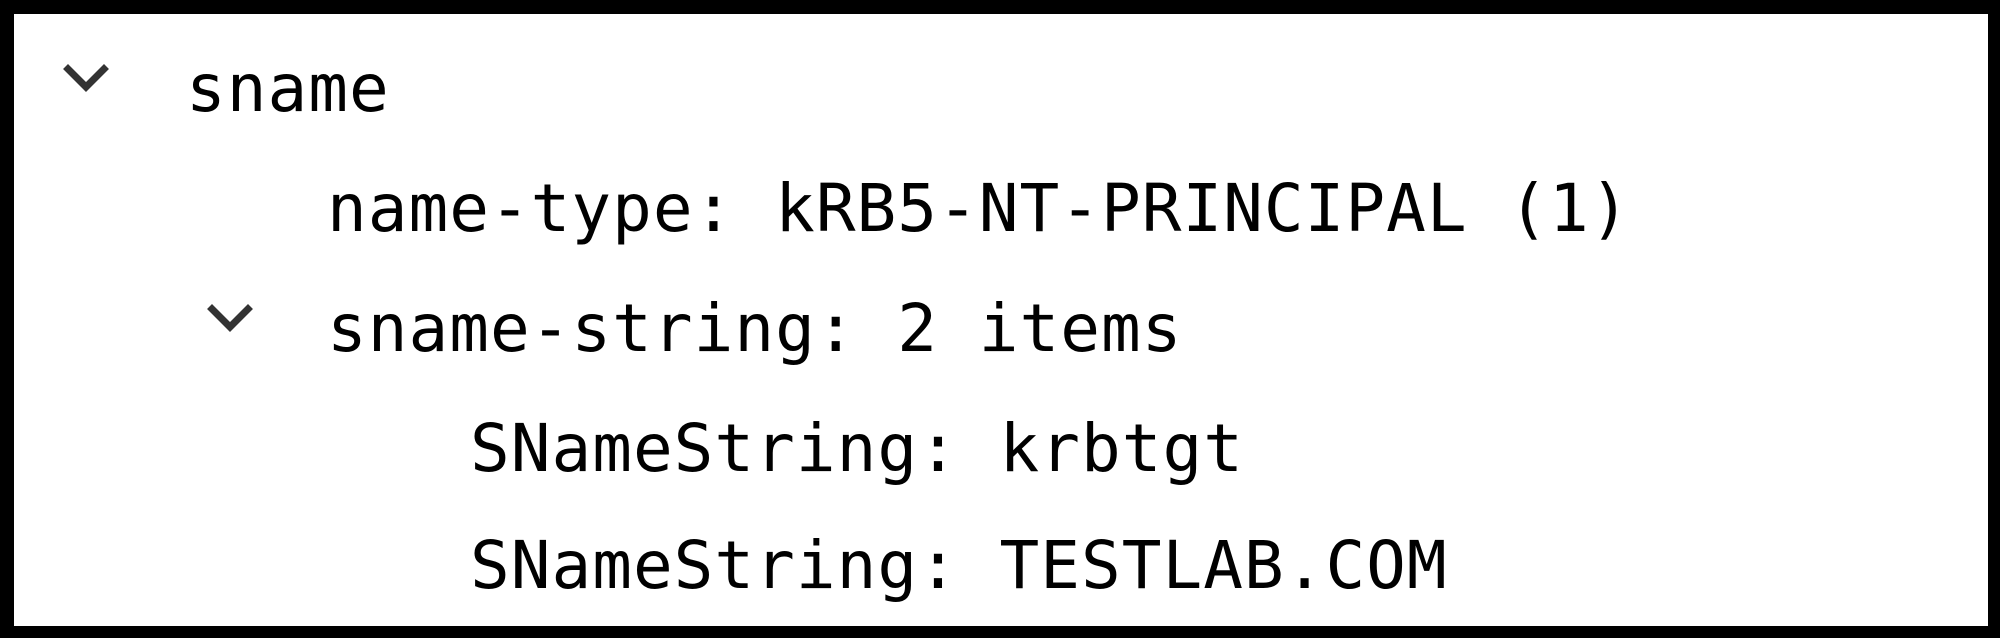  Describe the element at coordinates (959, 565) in the screenshot. I see `tree-node-label: SNameString: TESTLAB.COM` at that location.